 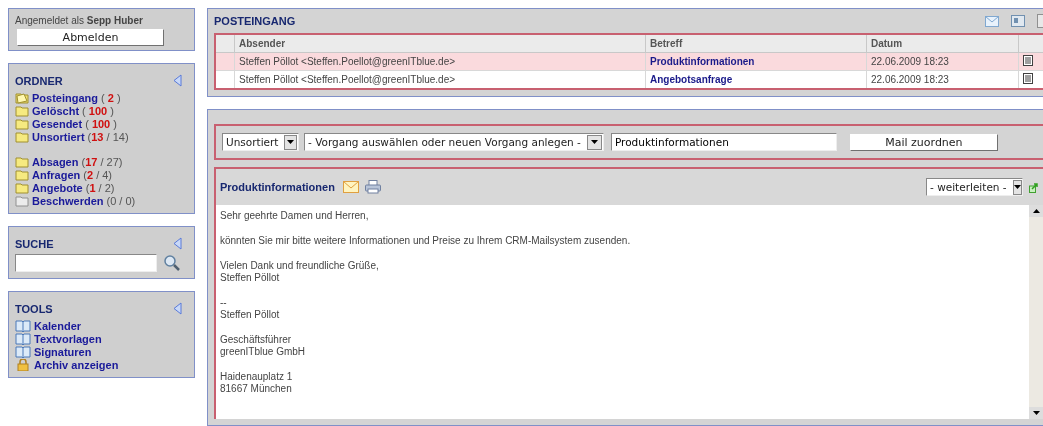 What do you see at coordinates (1036, 312) in the screenshot?
I see `scrollbar` at bounding box center [1036, 312].